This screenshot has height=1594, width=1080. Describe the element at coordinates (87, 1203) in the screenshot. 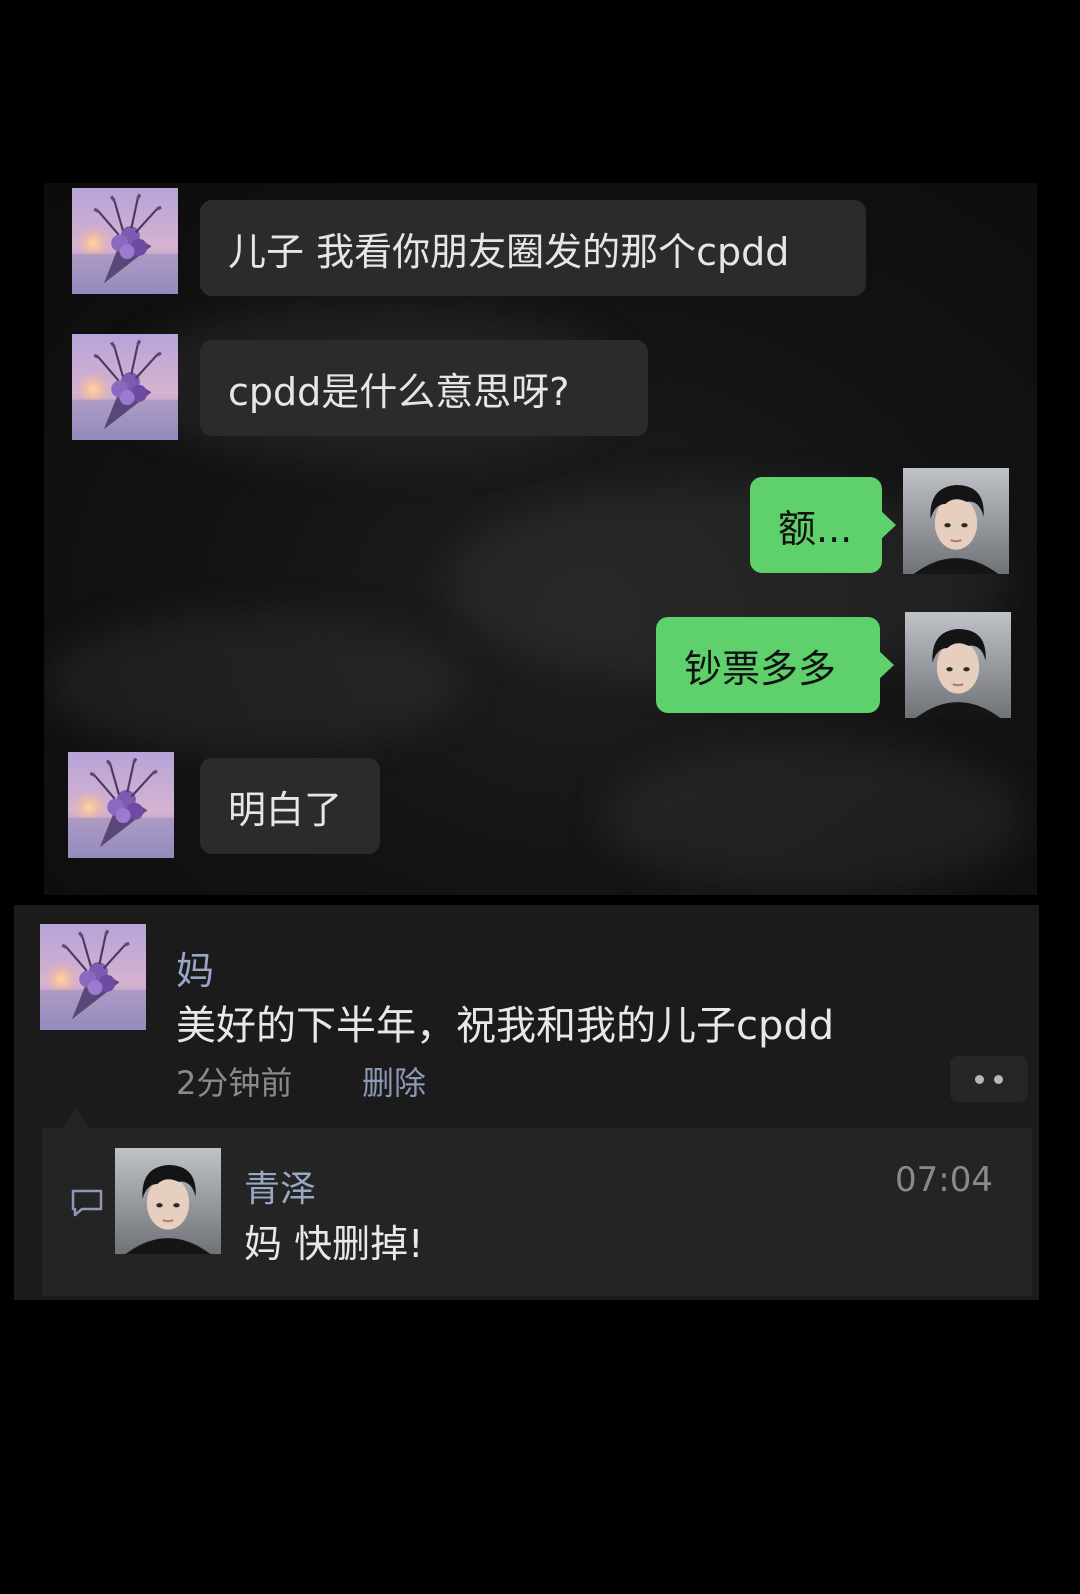

I see `comment-icon` at that location.